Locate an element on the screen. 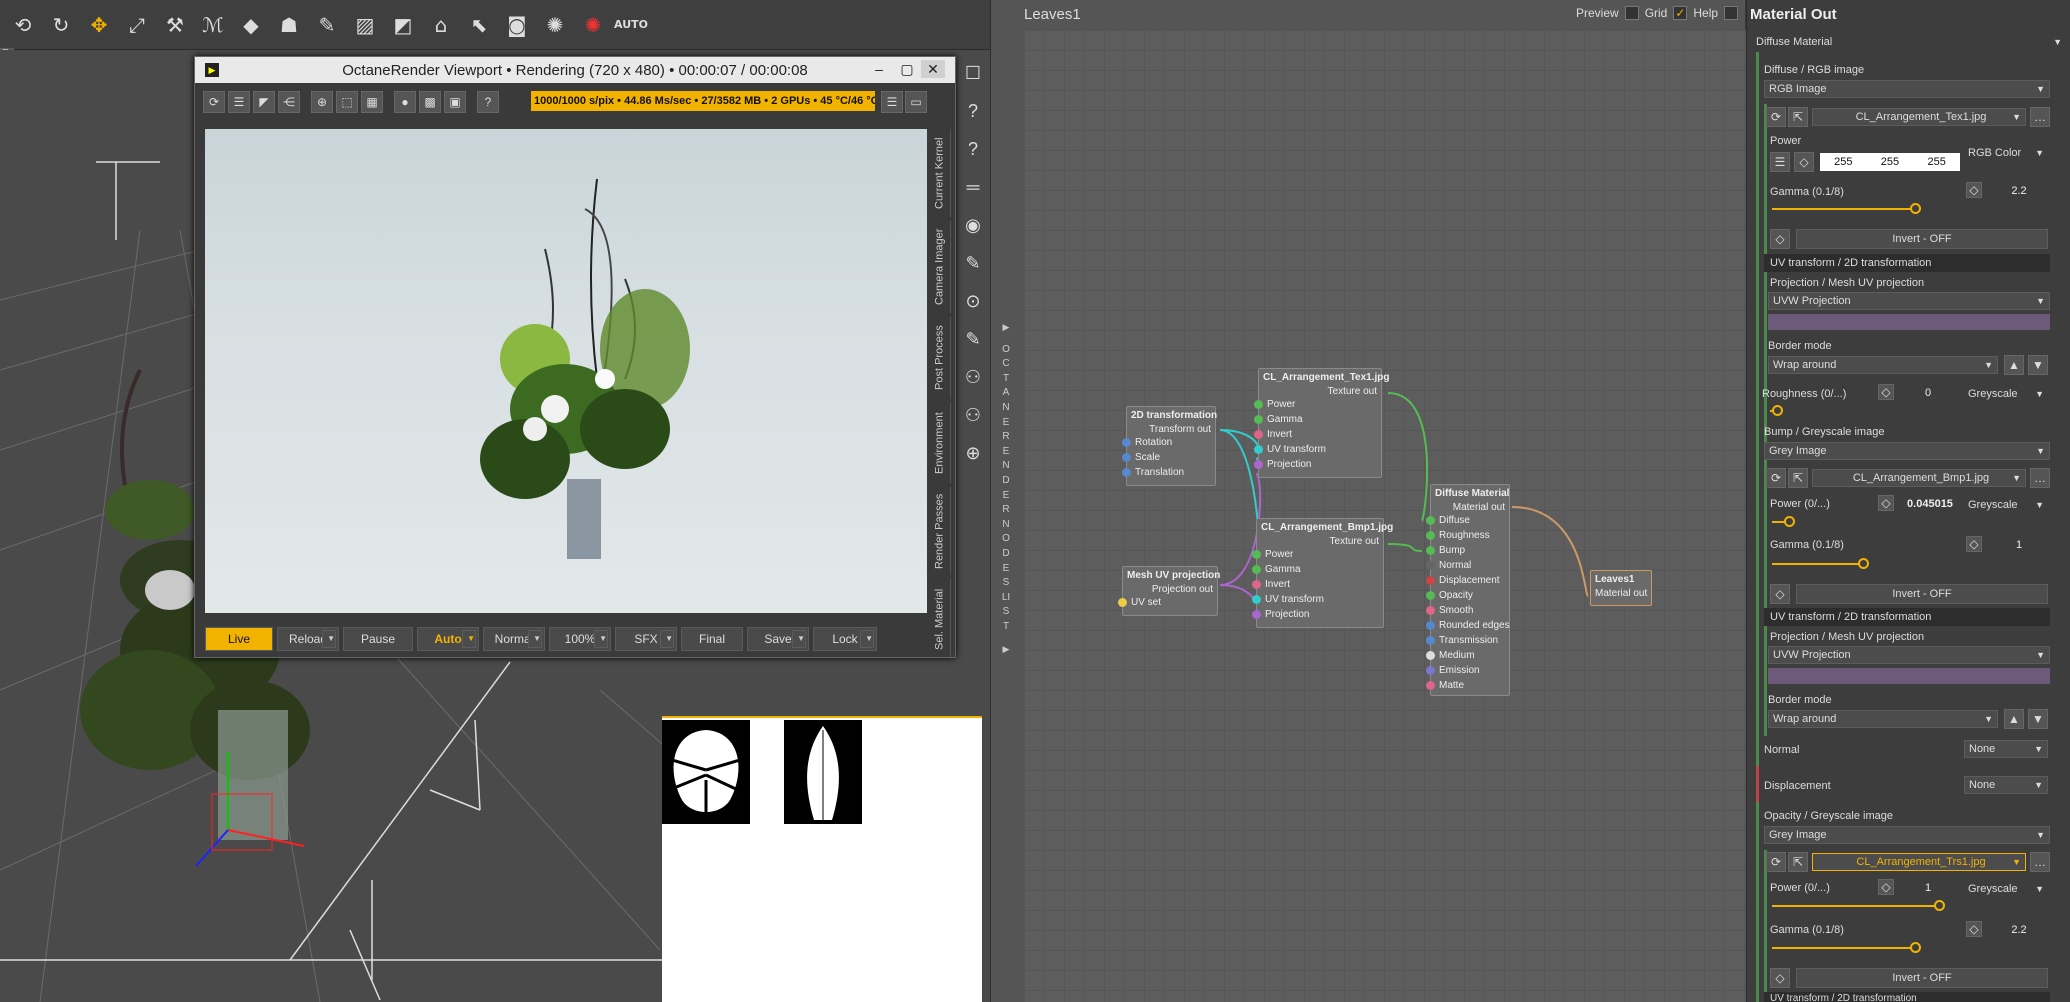 Image resolution: width=2070 pixels, height=1002 pixels. opacity-power-slider-track is located at coordinates (1858, 906).